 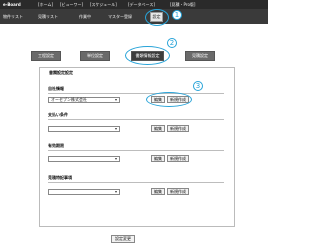 What do you see at coordinates (158, 191) in the screenshot?
I see `estimate-notes-edit-button: 編集` at bounding box center [158, 191].